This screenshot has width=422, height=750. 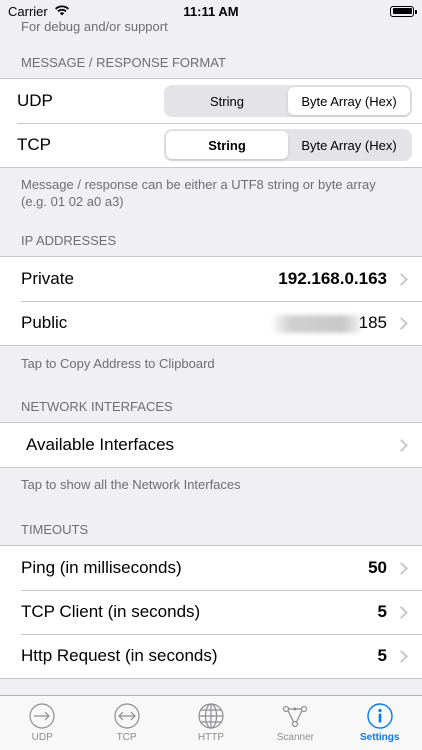 I want to click on udp-format-segmented: String Byte Array (Hex), so click(x=288, y=101).